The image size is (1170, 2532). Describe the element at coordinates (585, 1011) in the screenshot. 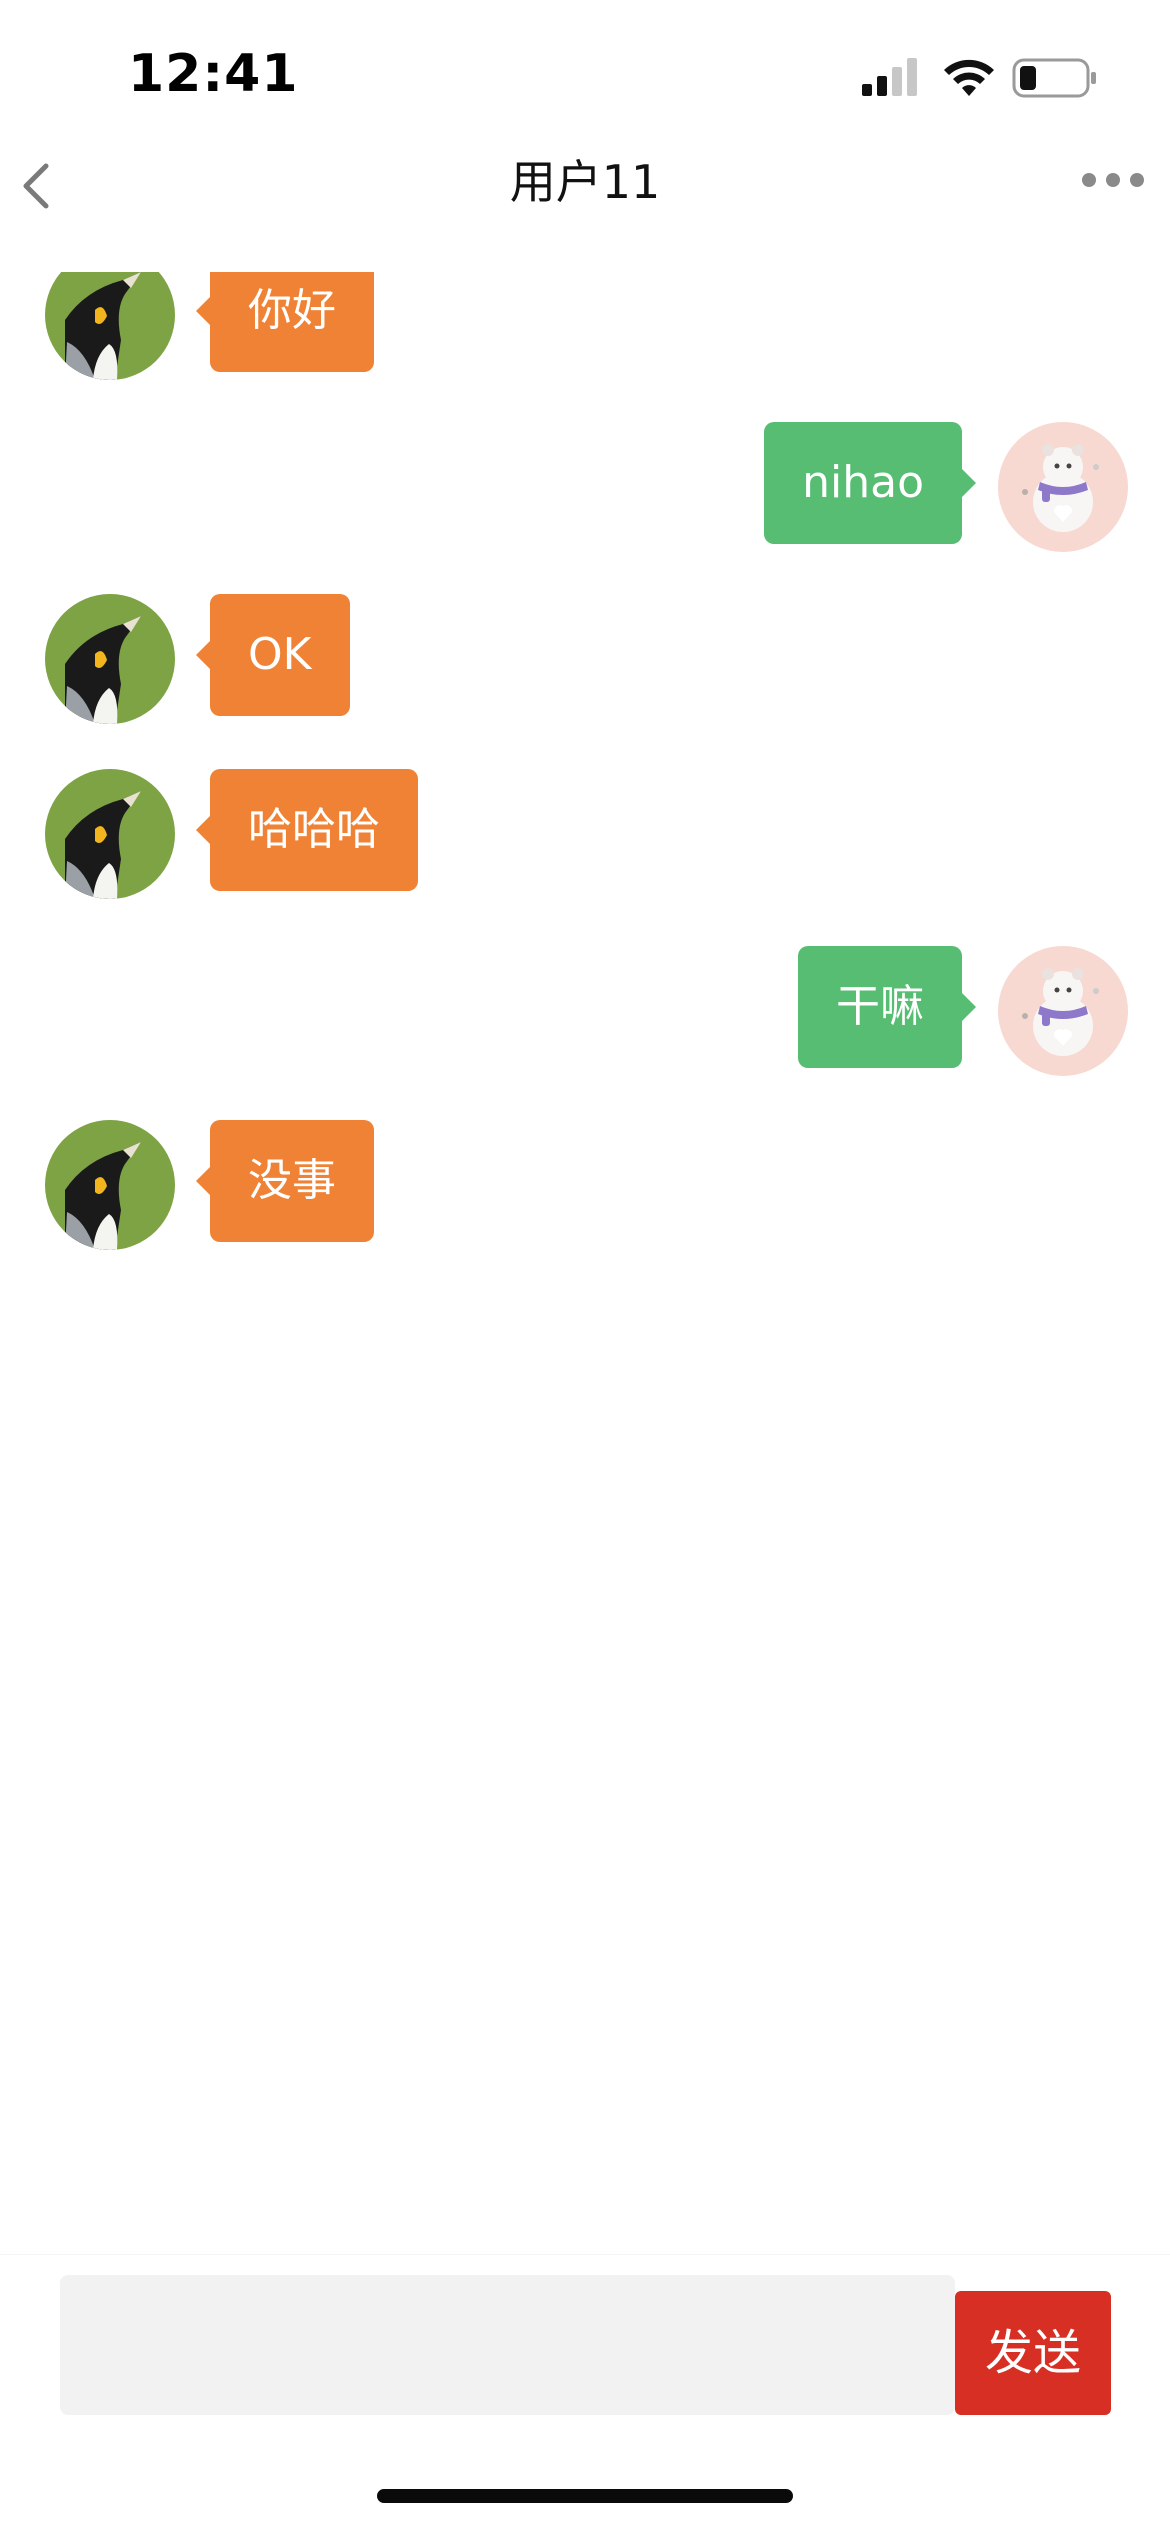

I see `message-row-sent: 干嘛` at that location.